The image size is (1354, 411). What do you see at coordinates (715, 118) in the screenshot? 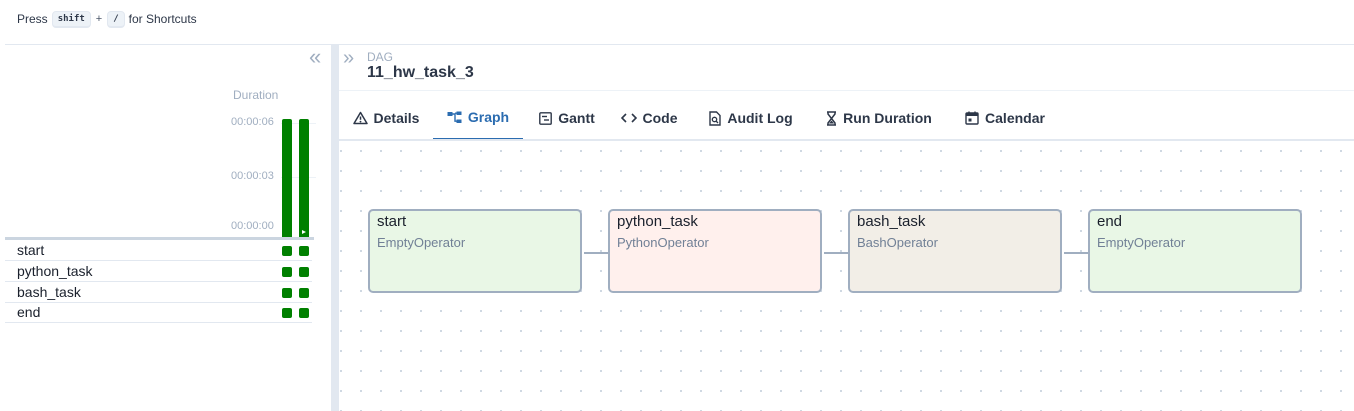
I see `audit-log-icon` at bounding box center [715, 118].